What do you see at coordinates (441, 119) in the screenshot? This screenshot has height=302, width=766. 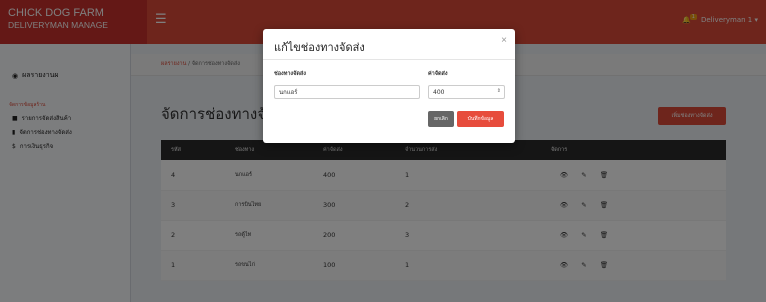 I see `cancel-button: ยกเลิก` at bounding box center [441, 119].